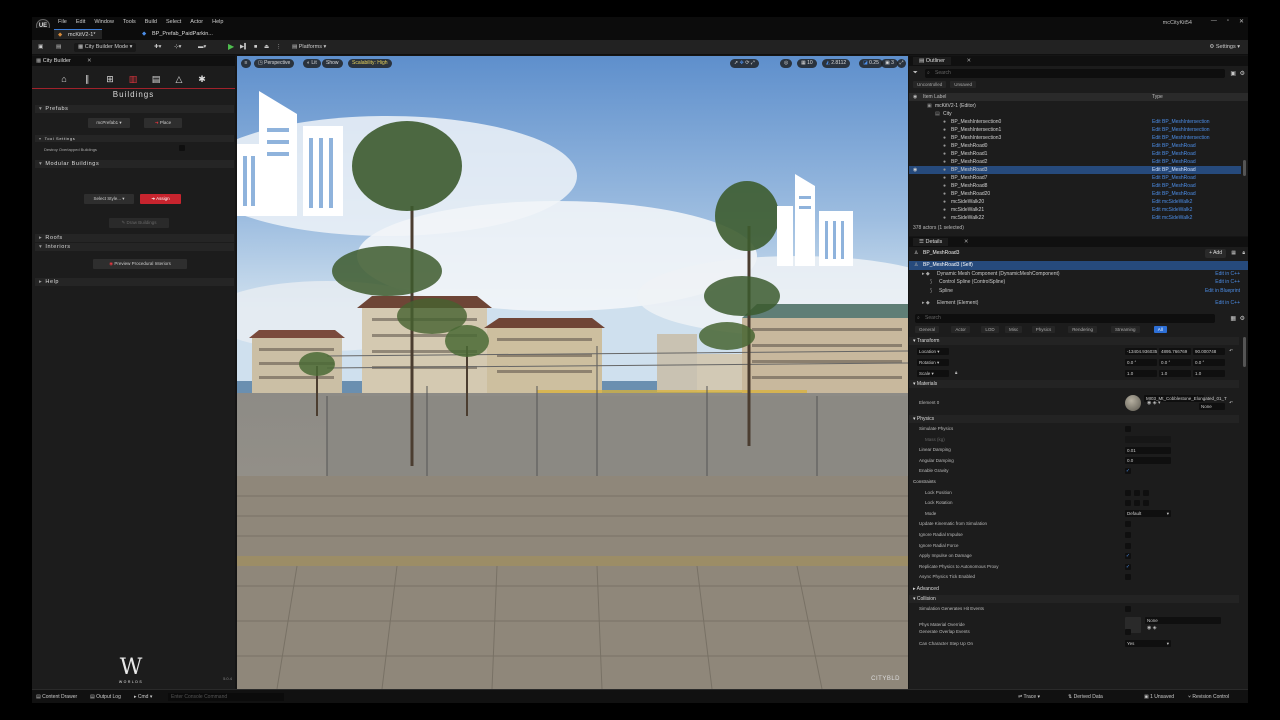 The width and height of the screenshot is (1280, 720). I want to click on preview-interiors-button: ◉ Preview Procedural Interiors, so click(140, 264).